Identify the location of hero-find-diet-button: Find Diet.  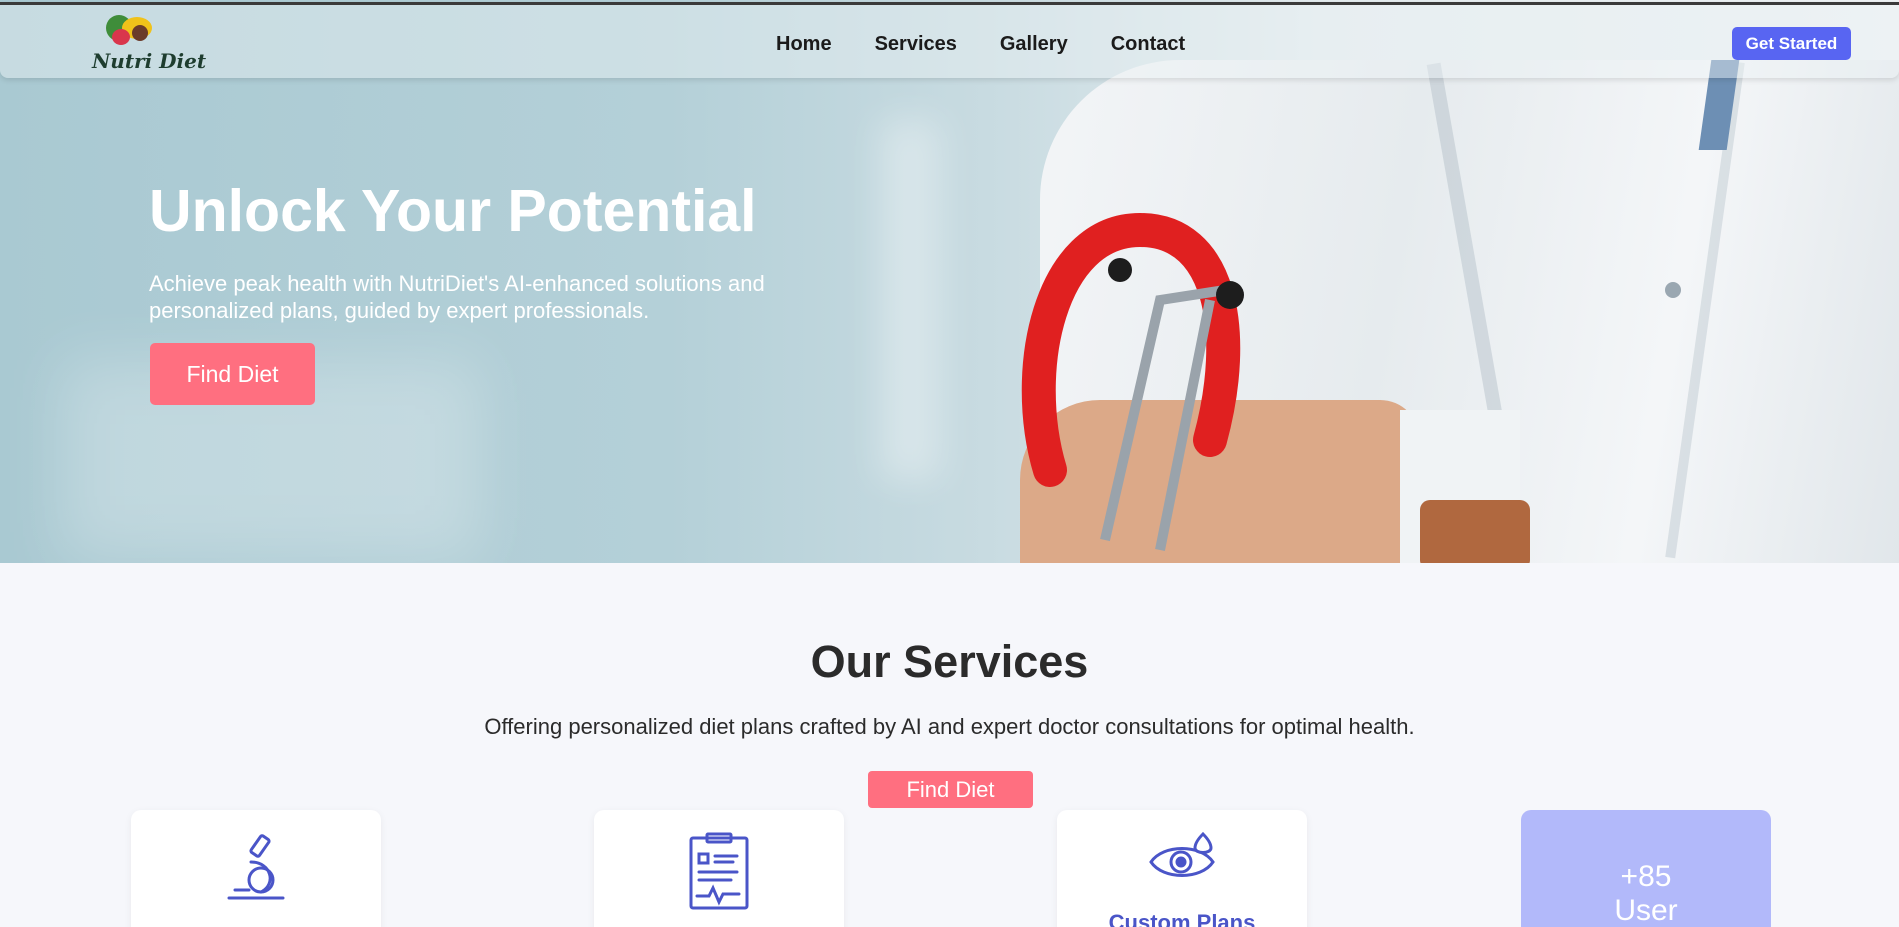
(232, 374).